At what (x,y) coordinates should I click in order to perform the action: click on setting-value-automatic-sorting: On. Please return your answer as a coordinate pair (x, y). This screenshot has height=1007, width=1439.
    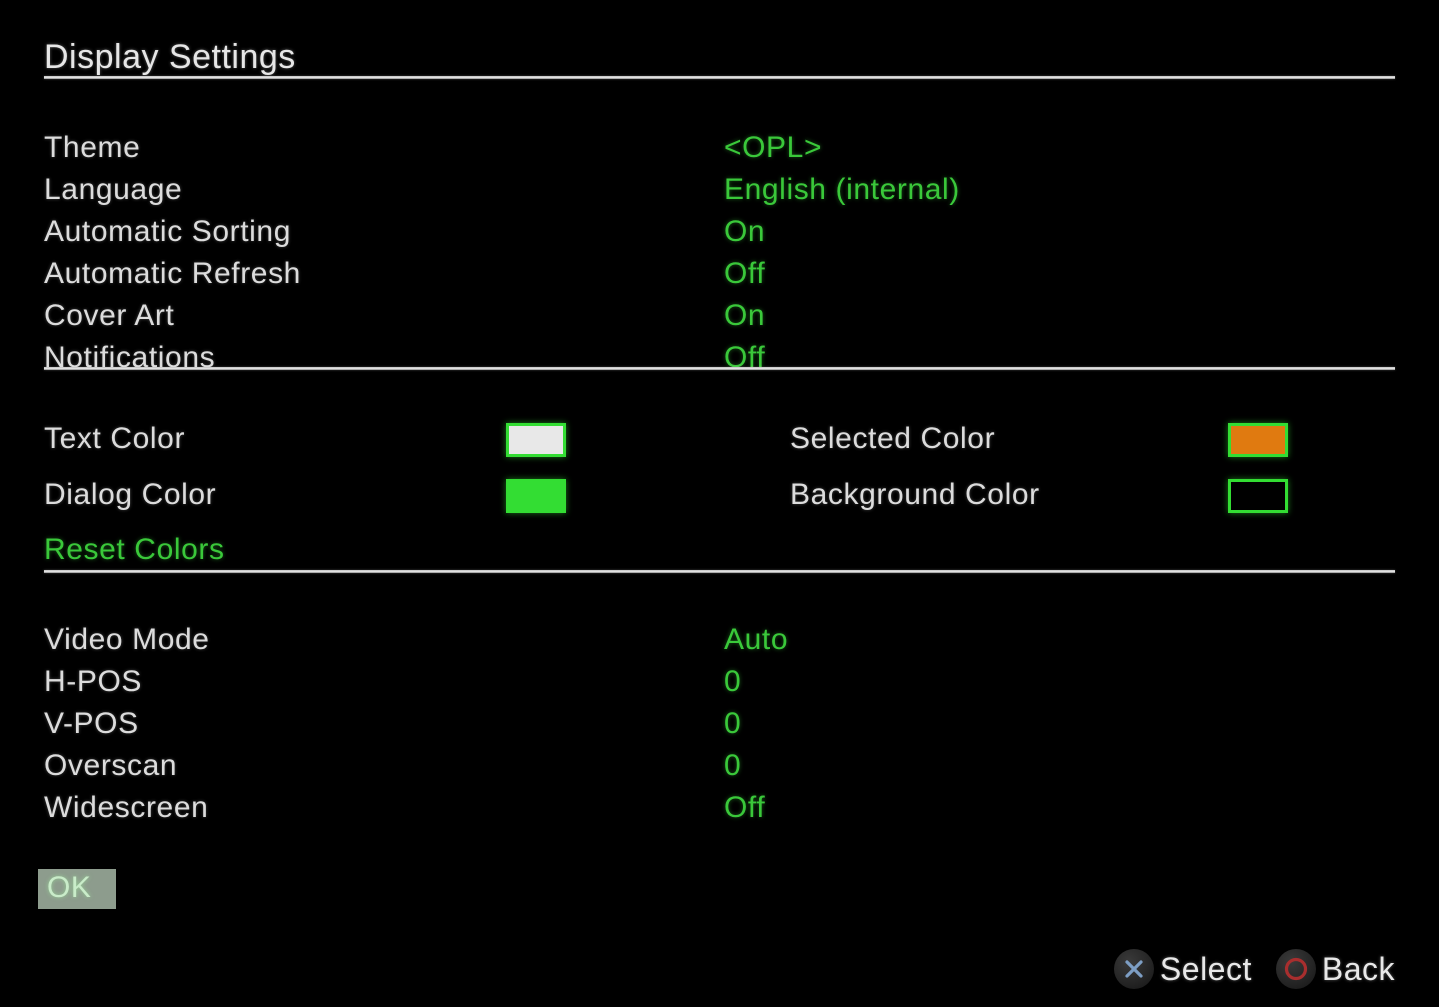
    Looking at the image, I should click on (744, 232).